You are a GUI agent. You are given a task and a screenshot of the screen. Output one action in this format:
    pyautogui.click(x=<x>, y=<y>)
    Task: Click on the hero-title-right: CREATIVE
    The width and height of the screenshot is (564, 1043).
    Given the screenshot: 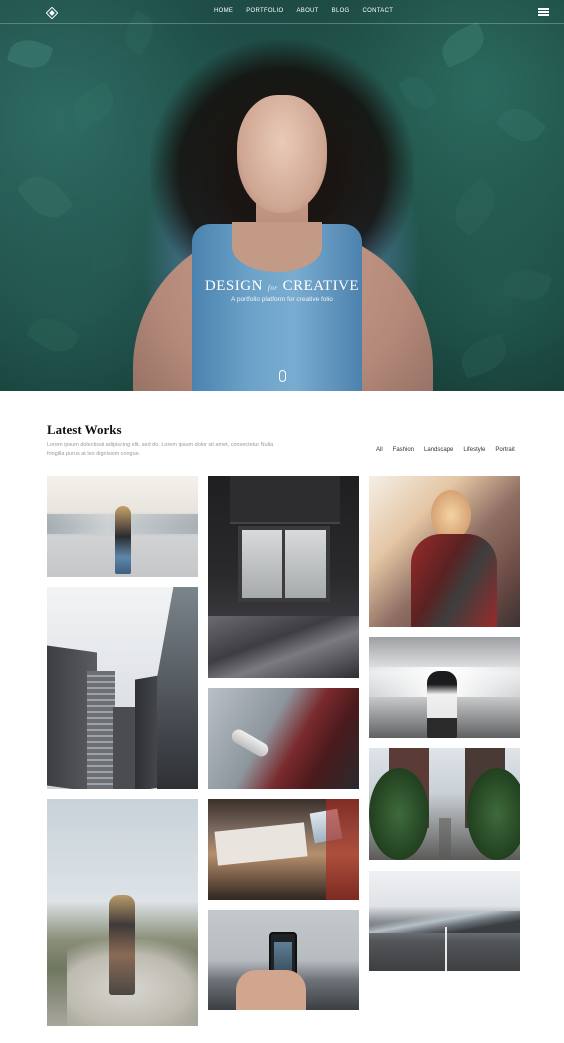 What is the action you would take?
    pyautogui.click(x=321, y=286)
    